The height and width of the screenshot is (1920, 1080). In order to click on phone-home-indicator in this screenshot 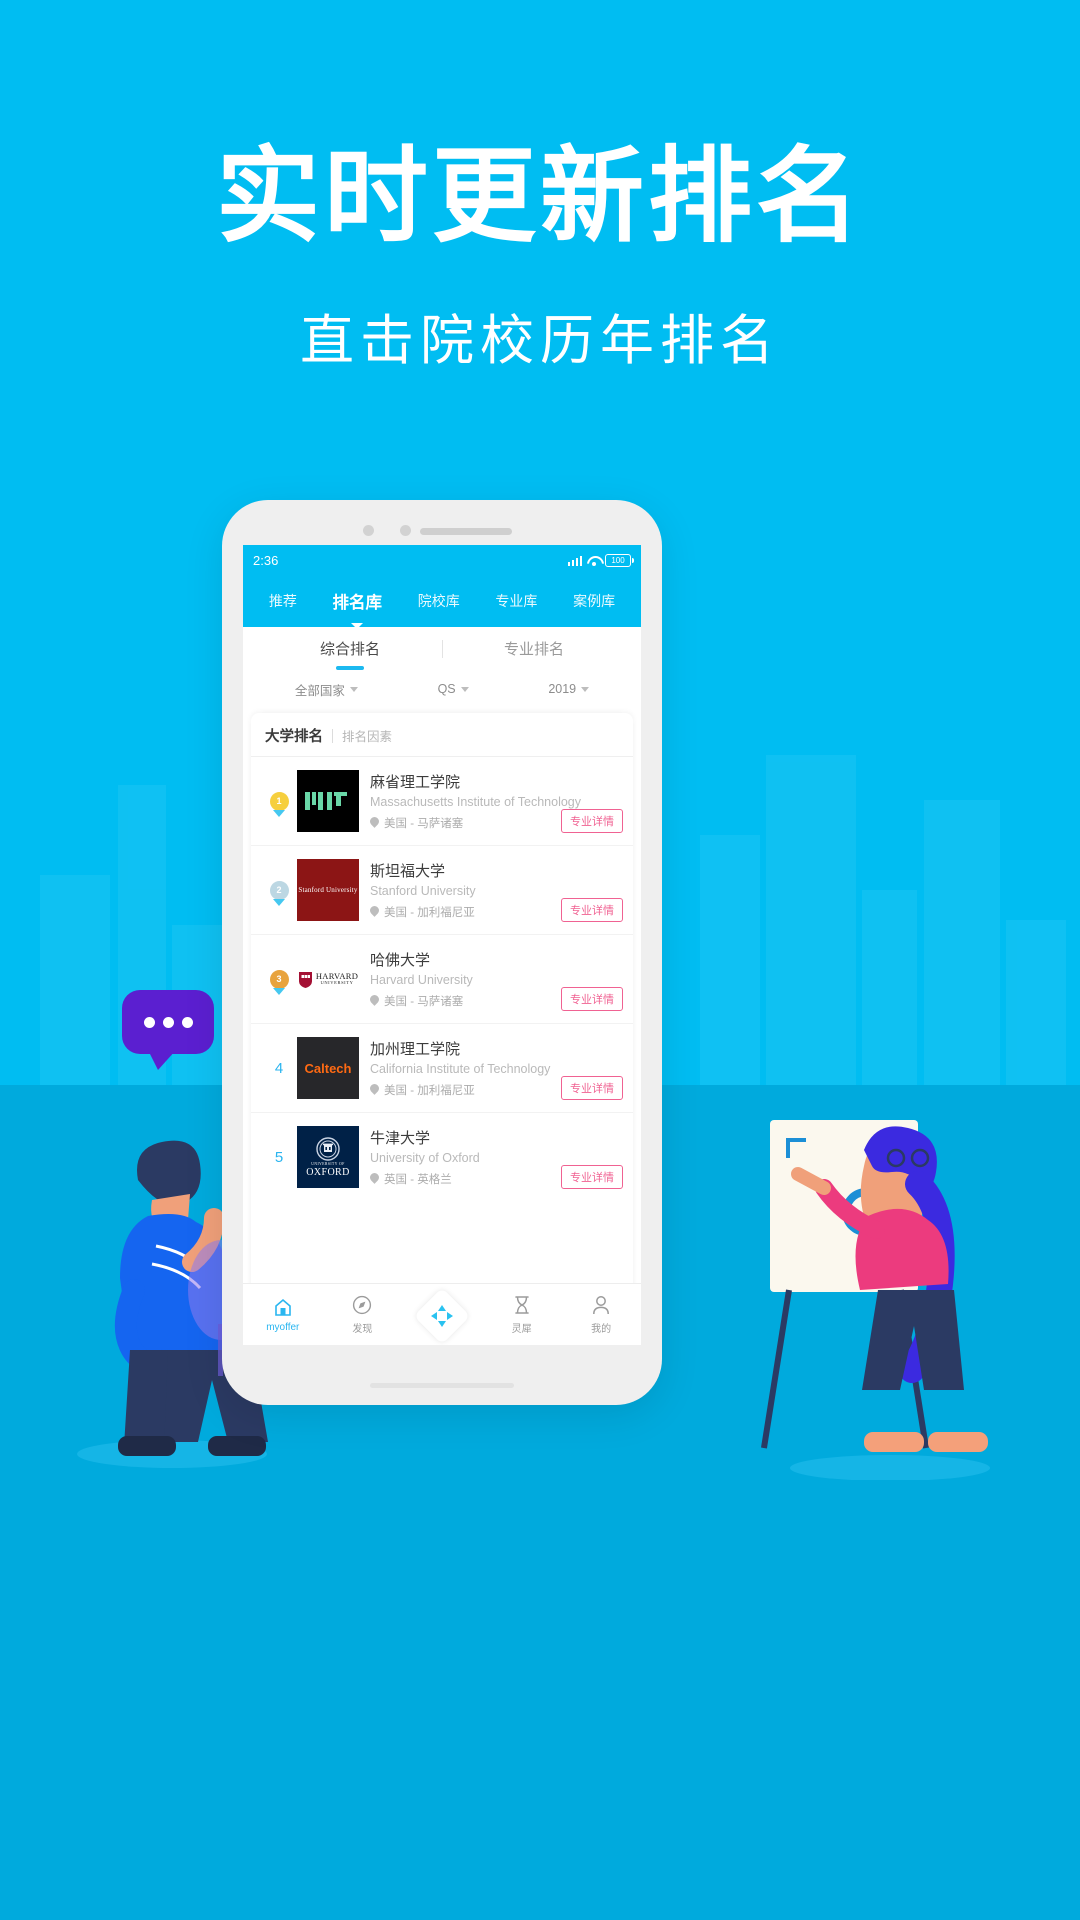, I will do `click(442, 1385)`.